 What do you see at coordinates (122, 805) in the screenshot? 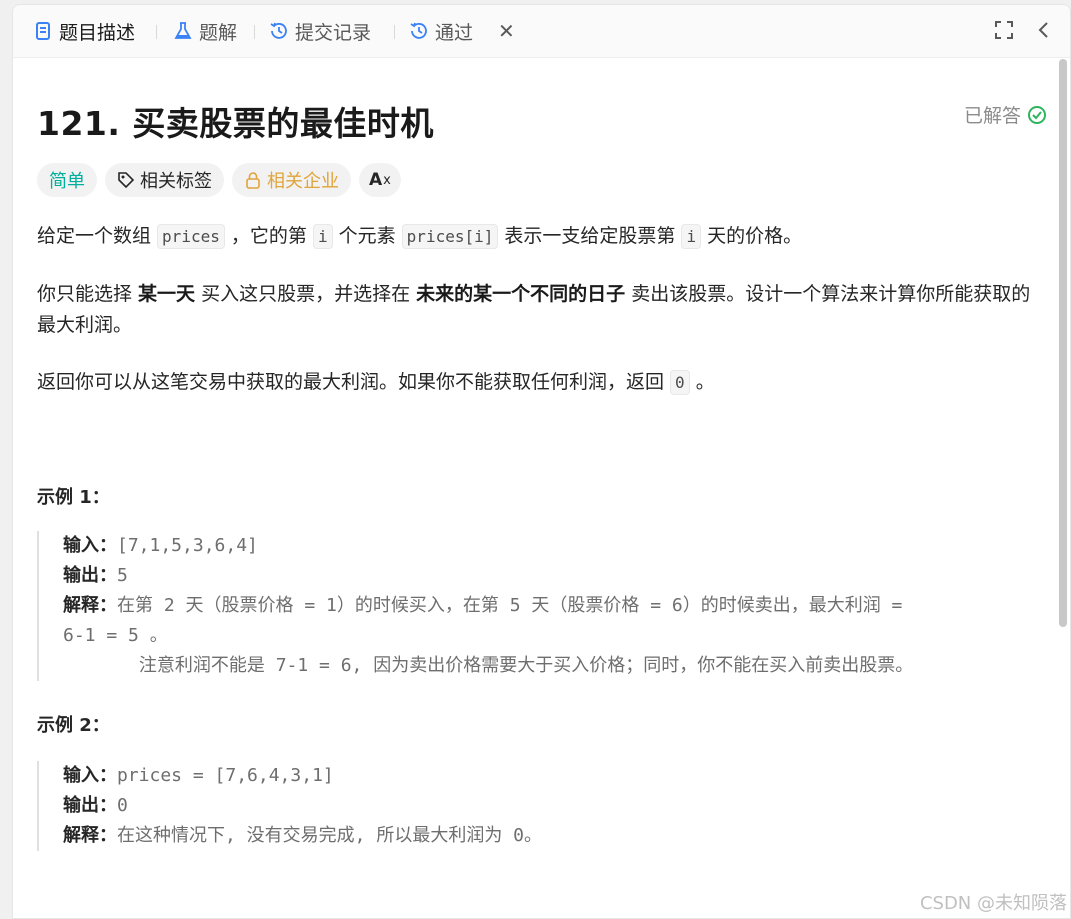
I see `output-value: 0` at bounding box center [122, 805].